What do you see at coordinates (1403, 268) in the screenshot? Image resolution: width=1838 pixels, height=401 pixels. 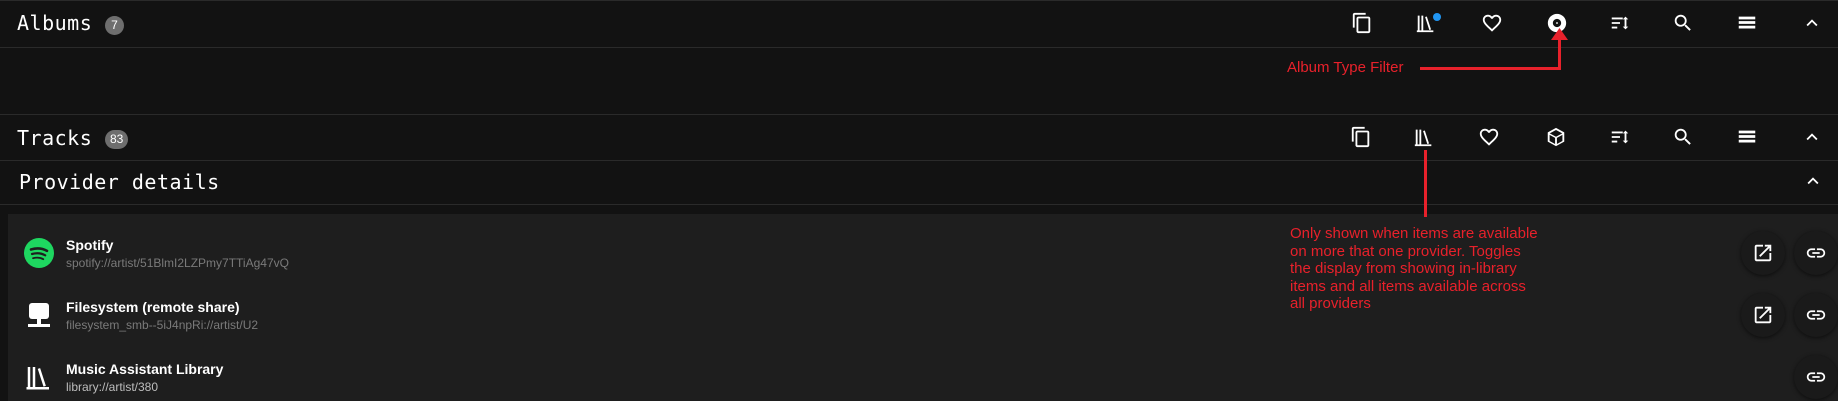 I see `annotation-line: the display from showing in-library` at bounding box center [1403, 268].